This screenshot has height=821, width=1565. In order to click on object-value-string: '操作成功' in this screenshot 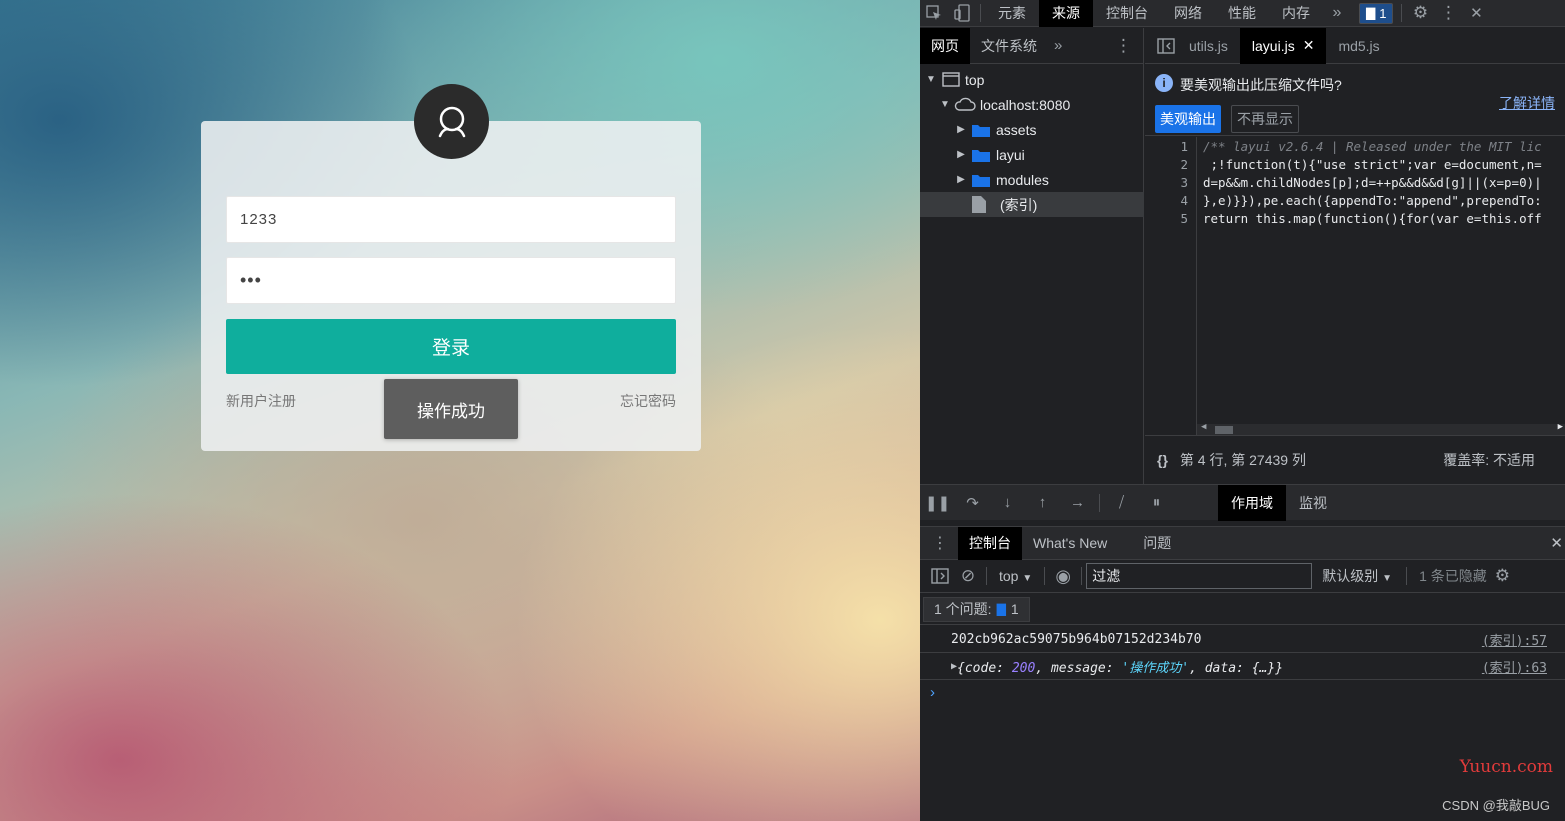, I will do `click(1155, 668)`.